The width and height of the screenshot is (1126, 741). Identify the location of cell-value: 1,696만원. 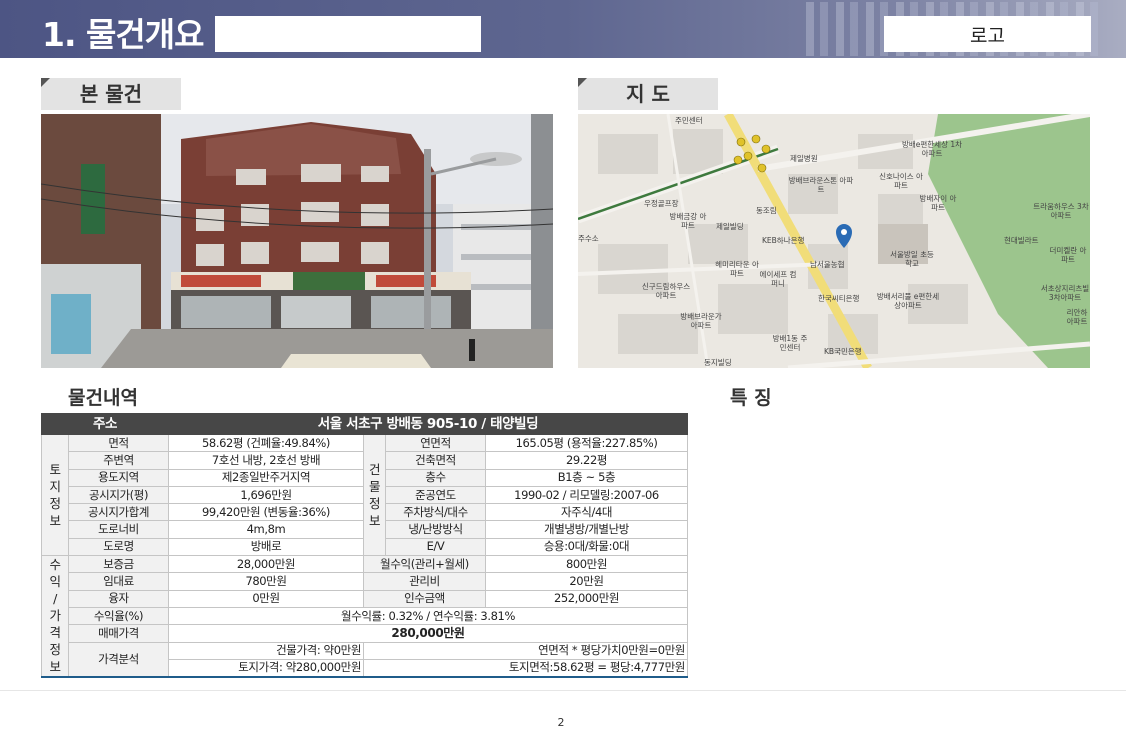
(266, 495).